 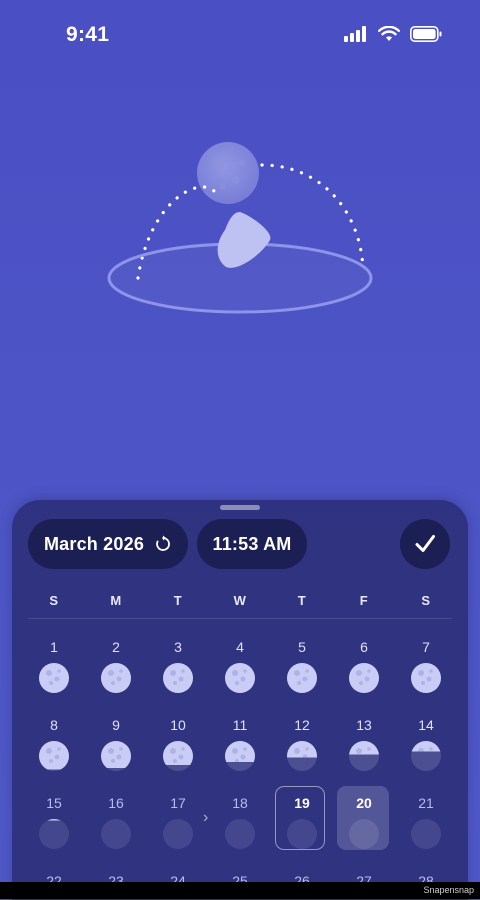 I want to click on calendar-day: 11, so click(x=240, y=744).